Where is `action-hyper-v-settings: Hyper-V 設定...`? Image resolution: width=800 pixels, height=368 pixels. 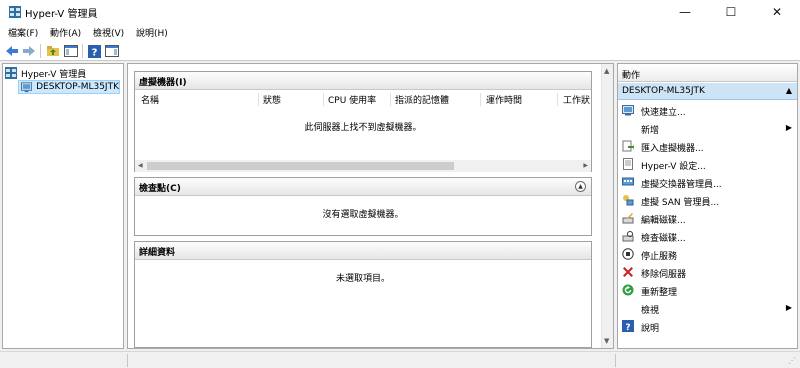 action-hyper-v-settings: Hyper-V 設定... is located at coordinates (707, 164).